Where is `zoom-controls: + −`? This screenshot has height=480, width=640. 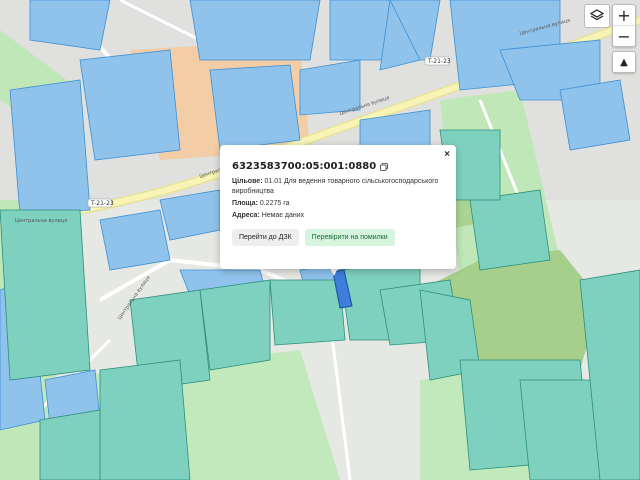 zoom-controls: + − is located at coordinates (624, 25).